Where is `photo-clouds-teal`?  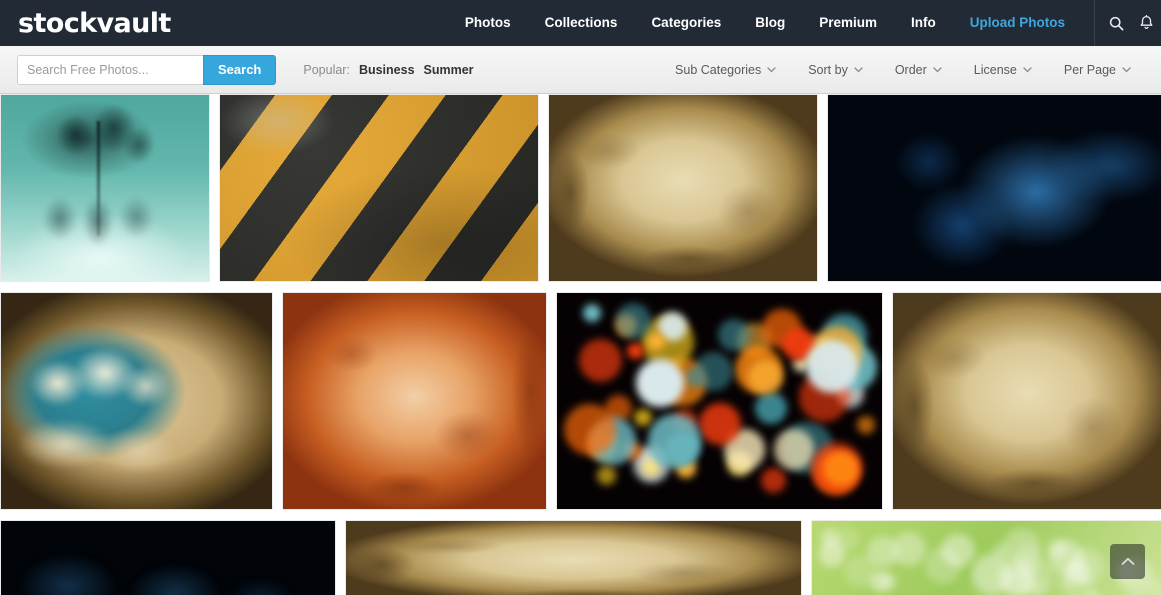
photo-clouds-teal is located at coordinates (136, 401).